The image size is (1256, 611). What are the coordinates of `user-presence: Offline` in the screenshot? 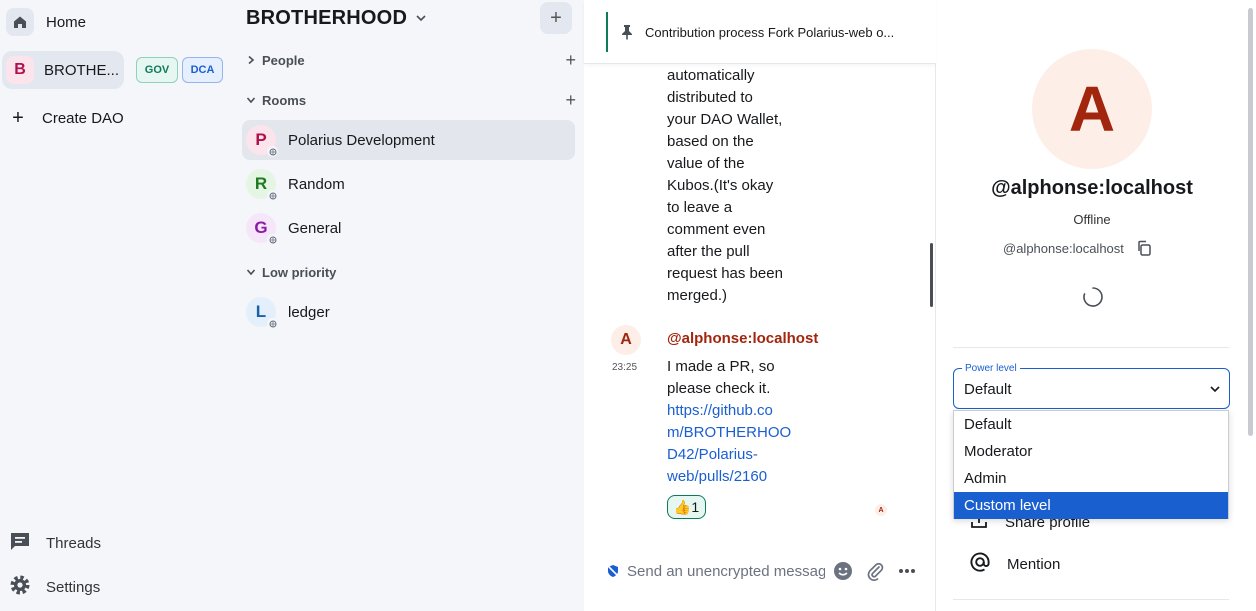 It's located at (1092, 219).